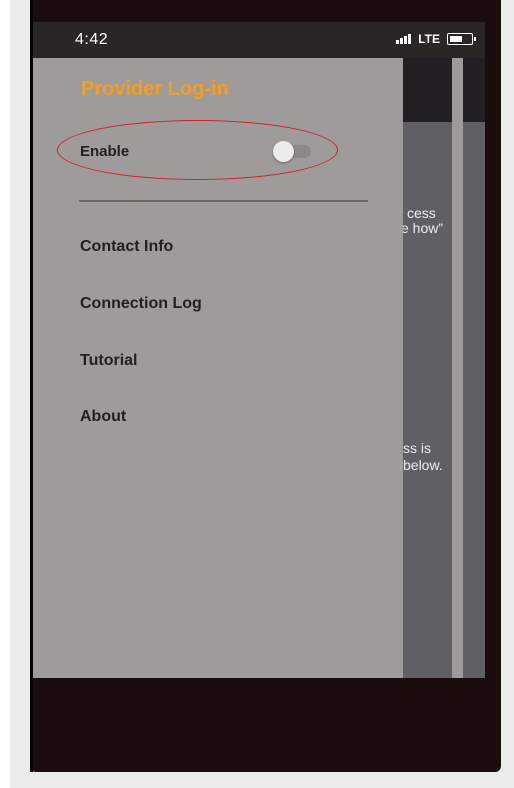  I want to click on menu-item-contact-info: Contact Info, so click(126, 247).